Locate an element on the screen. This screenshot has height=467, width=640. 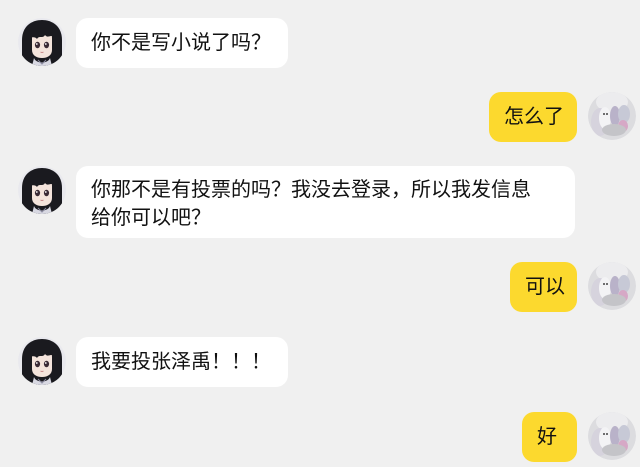
message-text: 我要投张泽禹！！！ is located at coordinates (181, 361).